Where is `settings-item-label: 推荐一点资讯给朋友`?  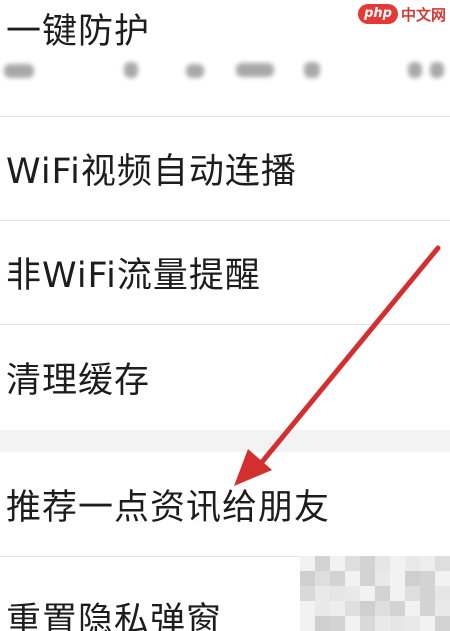
settings-item-label: 推荐一点资讯给朋友 is located at coordinates (168, 507).